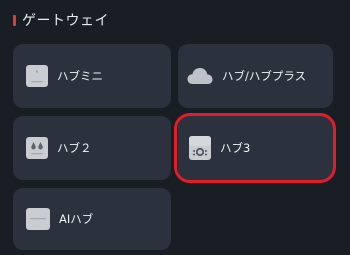 The height and width of the screenshot is (255, 350). What do you see at coordinates (38, 219) in the screenshot?
I see `ai-hub-icon` at bounding box center [38, 219].